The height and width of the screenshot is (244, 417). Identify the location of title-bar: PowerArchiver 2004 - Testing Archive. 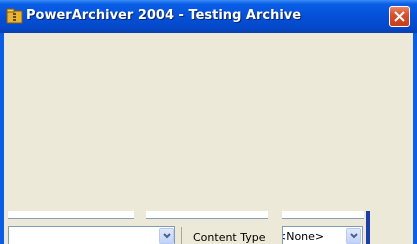
(208, 16).